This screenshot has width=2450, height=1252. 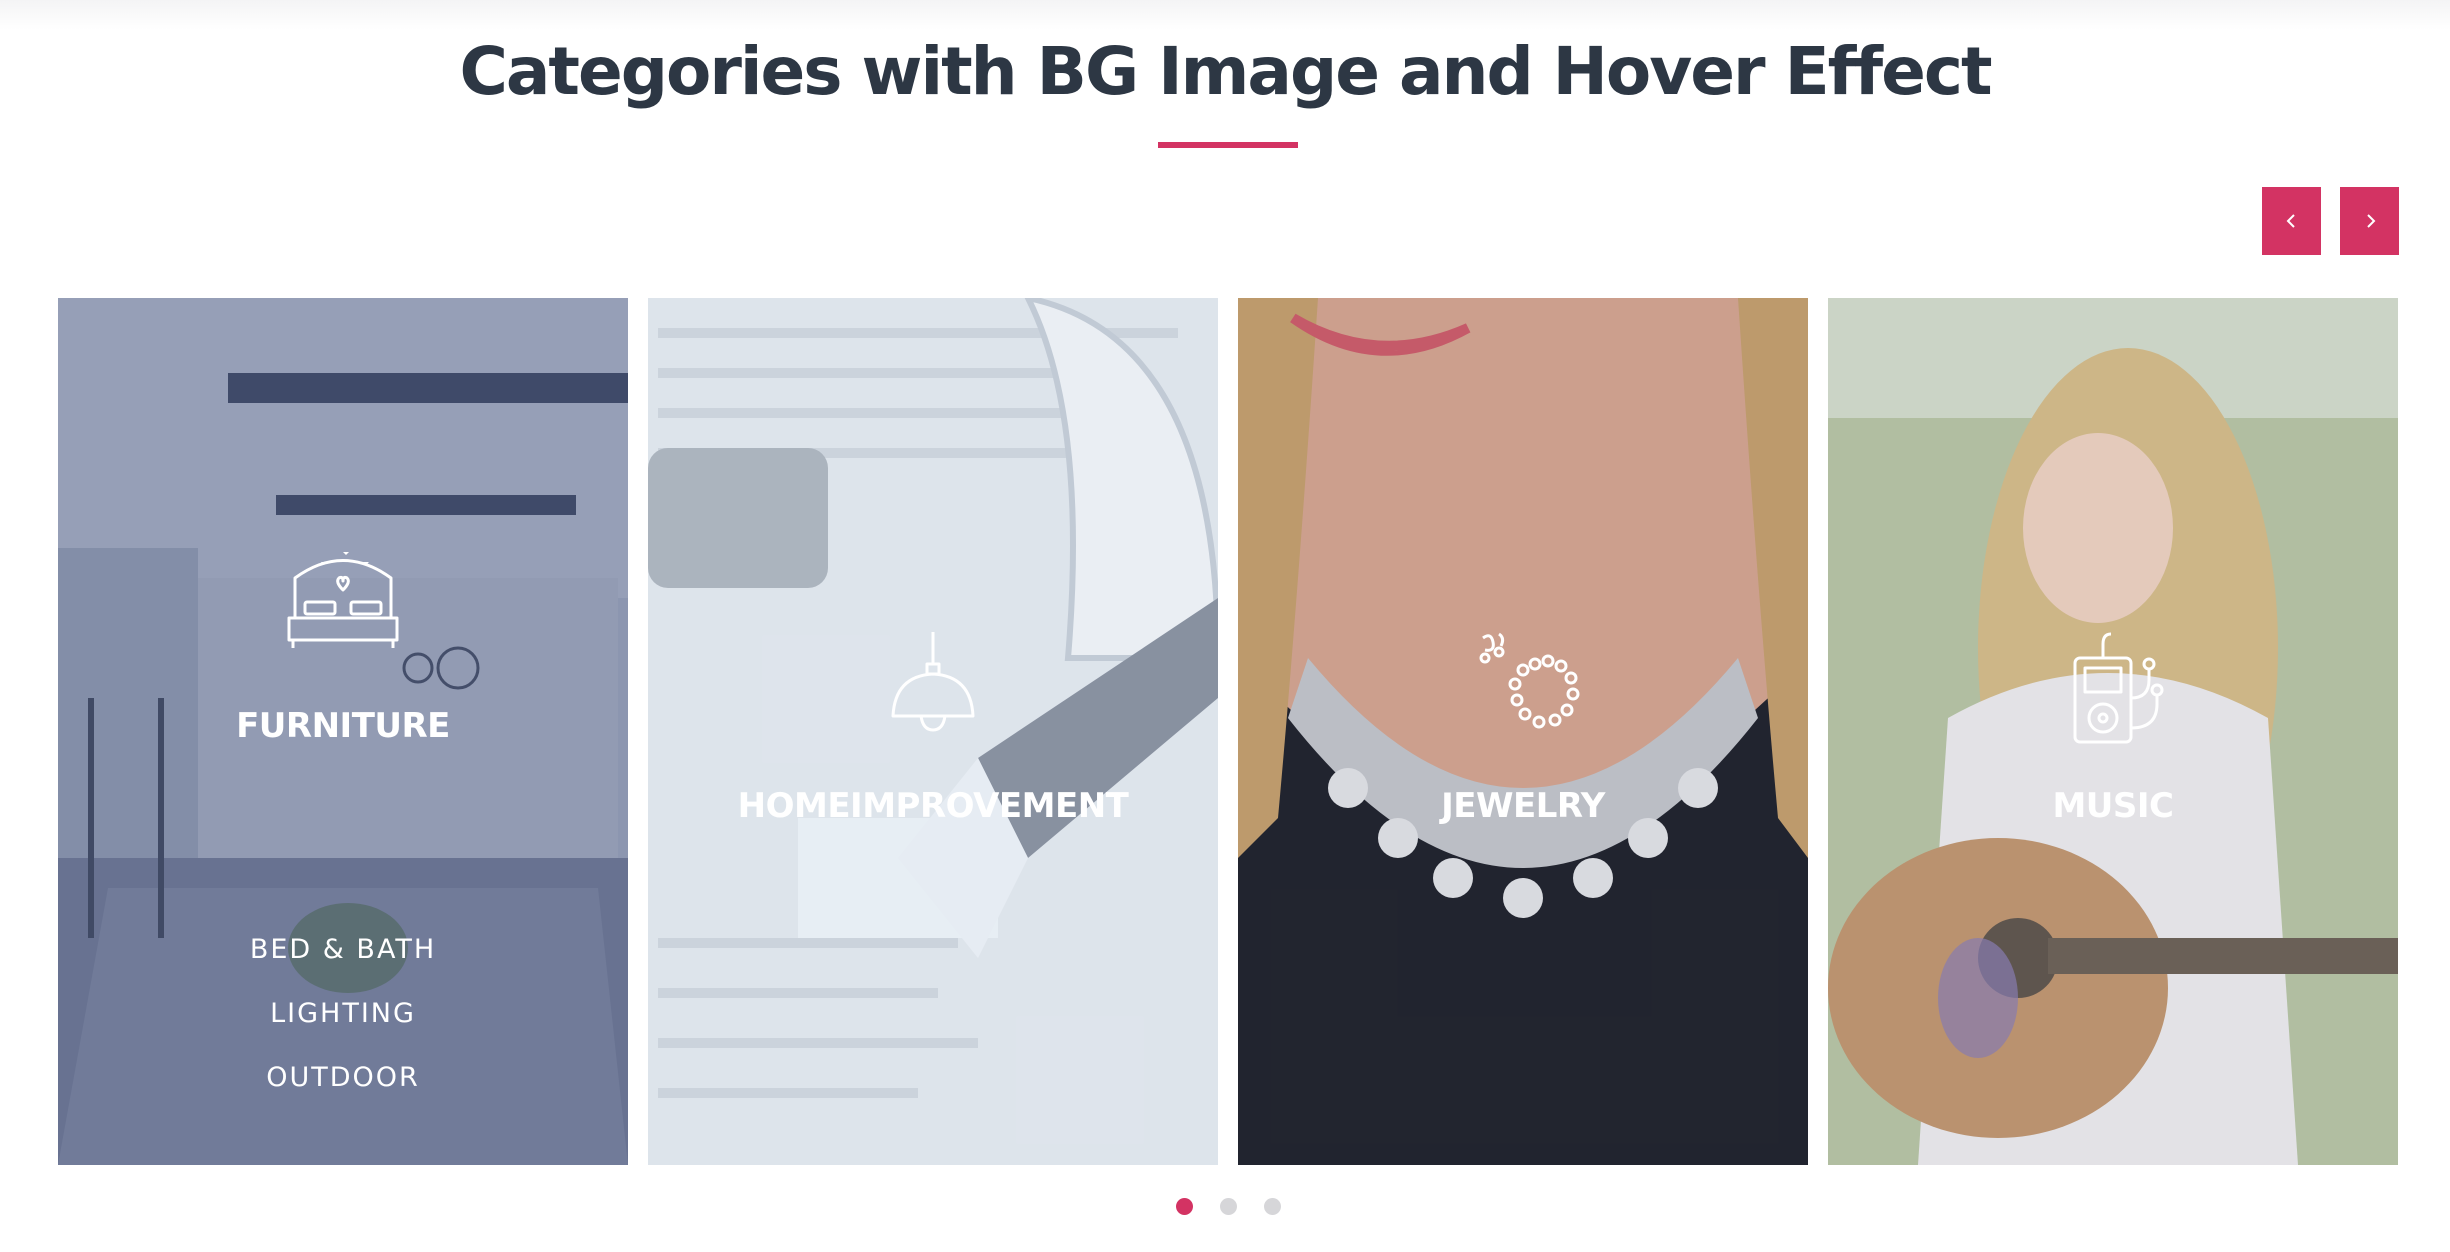 I want to click on category-title: MUSIC, so click(x=2113, y=806).